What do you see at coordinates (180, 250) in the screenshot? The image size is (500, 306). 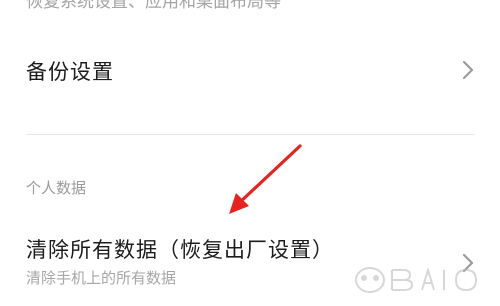 I see `factory-reset-title: 清除所有数据（恢复出厂设置）` at bounding box center [180, 250].